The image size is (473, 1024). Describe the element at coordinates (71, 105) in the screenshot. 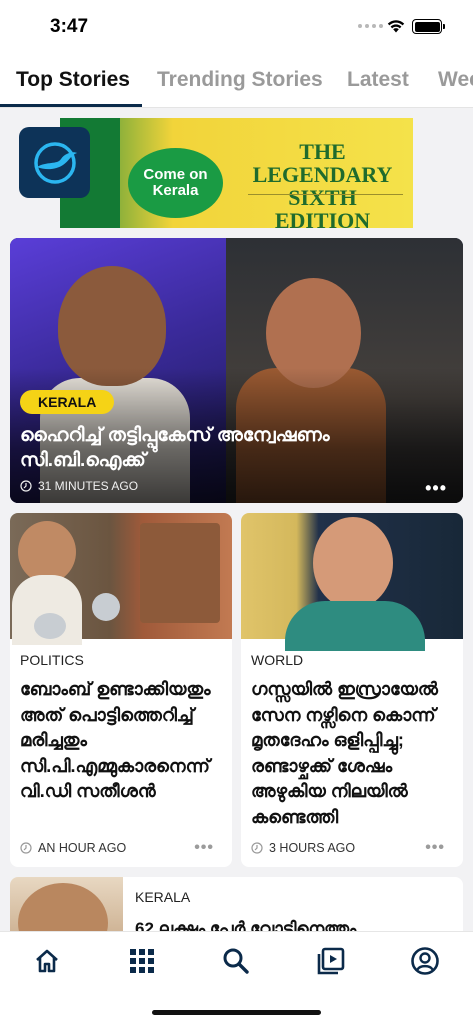

I see `active-tab-indicator` at that location.